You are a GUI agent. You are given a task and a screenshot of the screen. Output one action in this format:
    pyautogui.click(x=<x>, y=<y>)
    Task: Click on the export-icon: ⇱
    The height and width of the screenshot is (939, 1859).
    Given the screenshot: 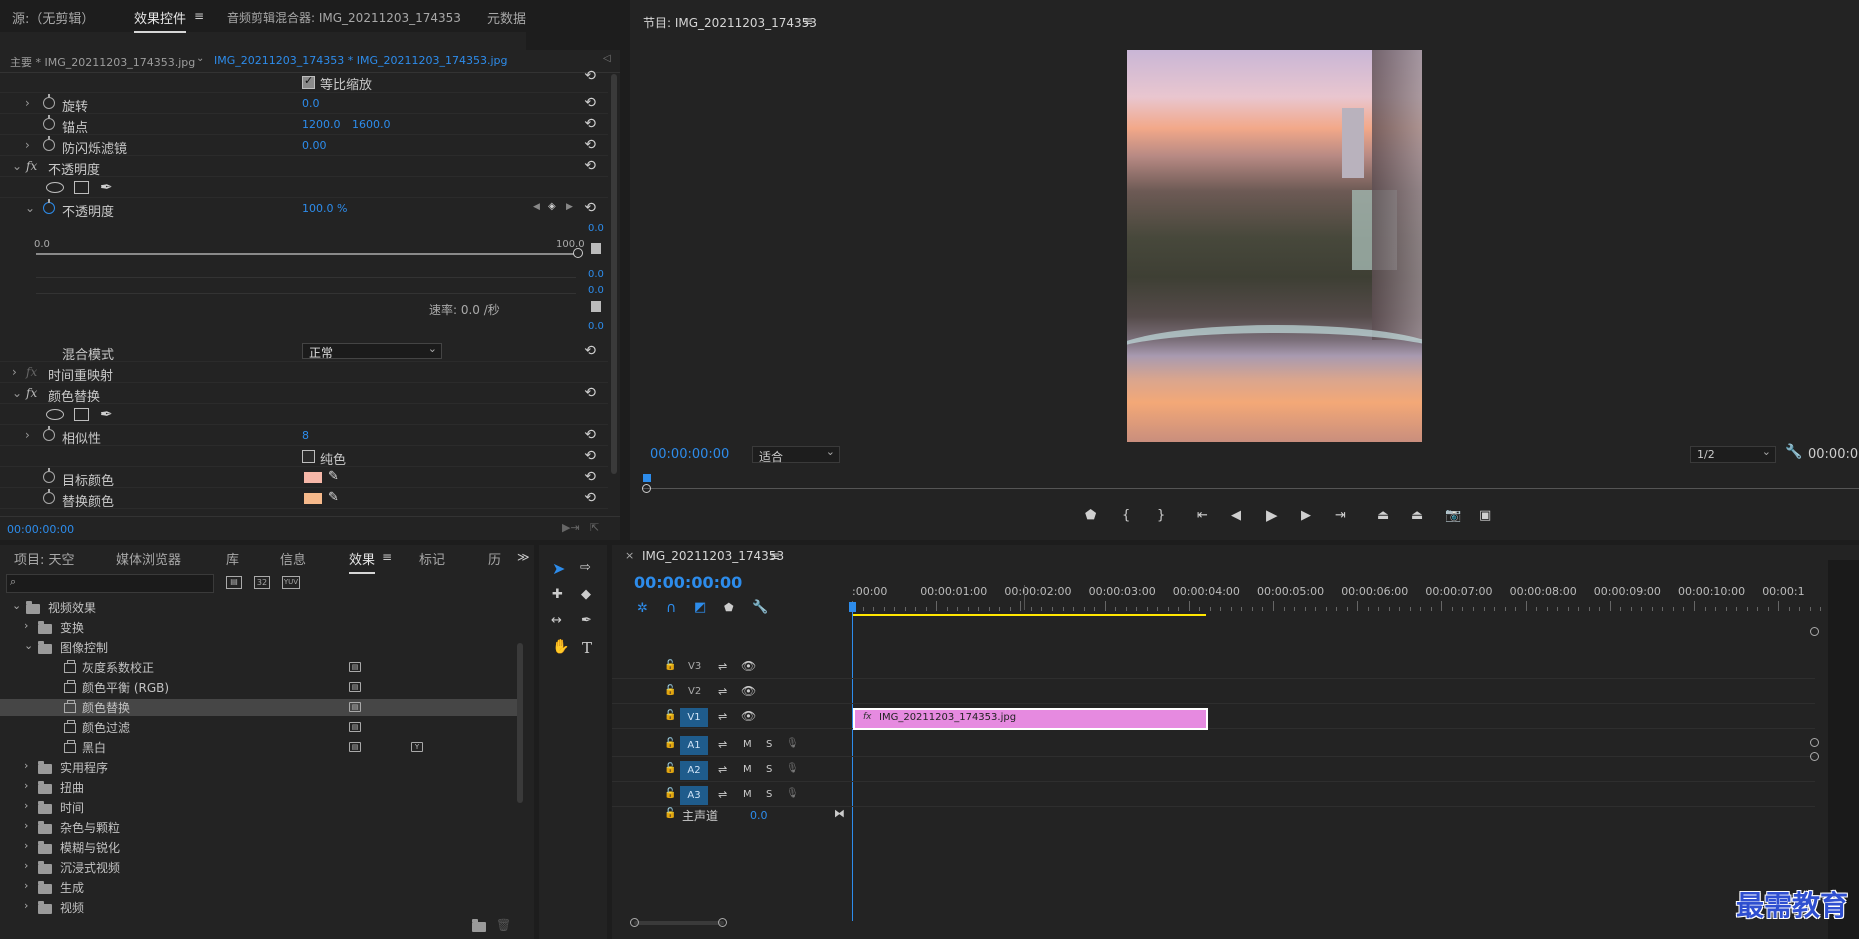 What is the action you would take?
    pyautogui.click(x=594, y=527)
    